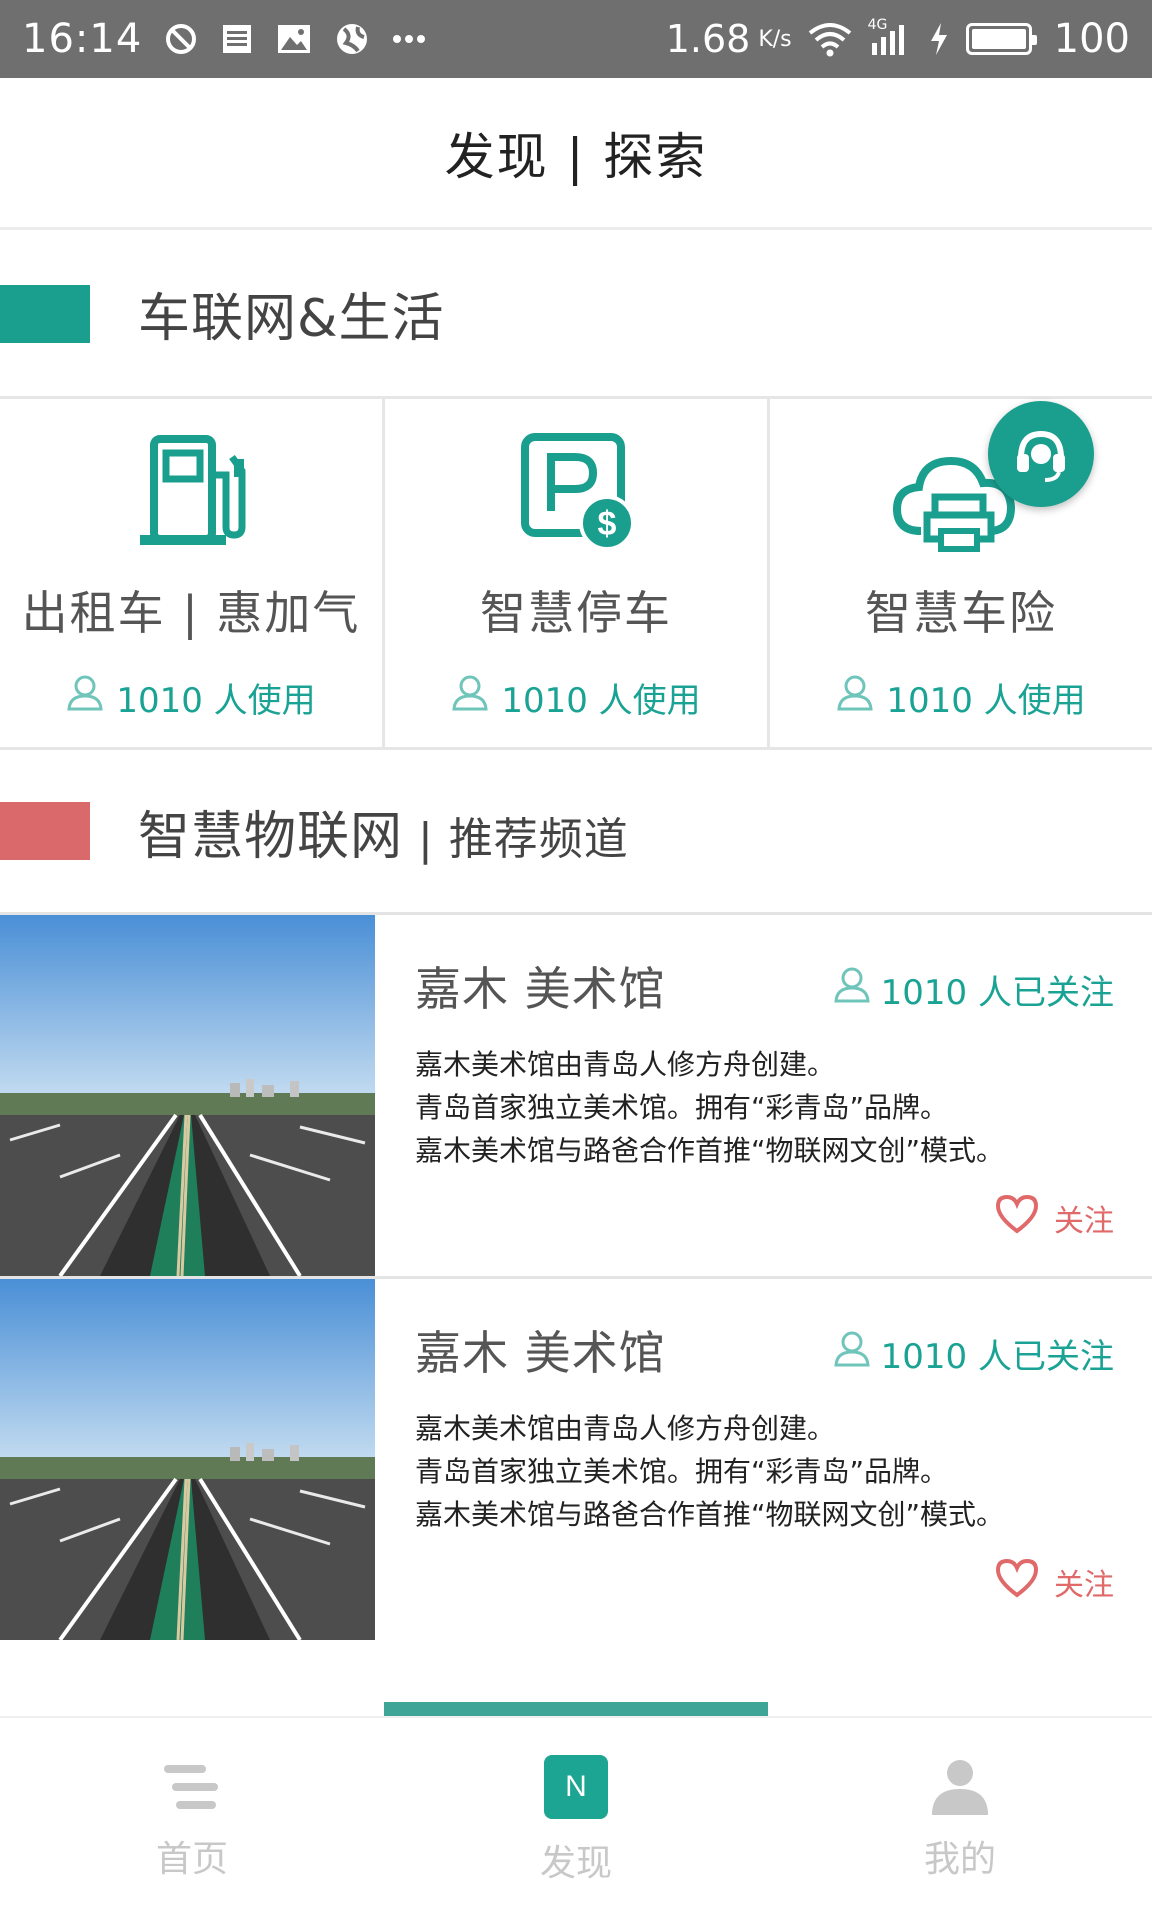 The image size is (1152, 1920). I want to click on n-badge-icon: N, so click(576, 1787).